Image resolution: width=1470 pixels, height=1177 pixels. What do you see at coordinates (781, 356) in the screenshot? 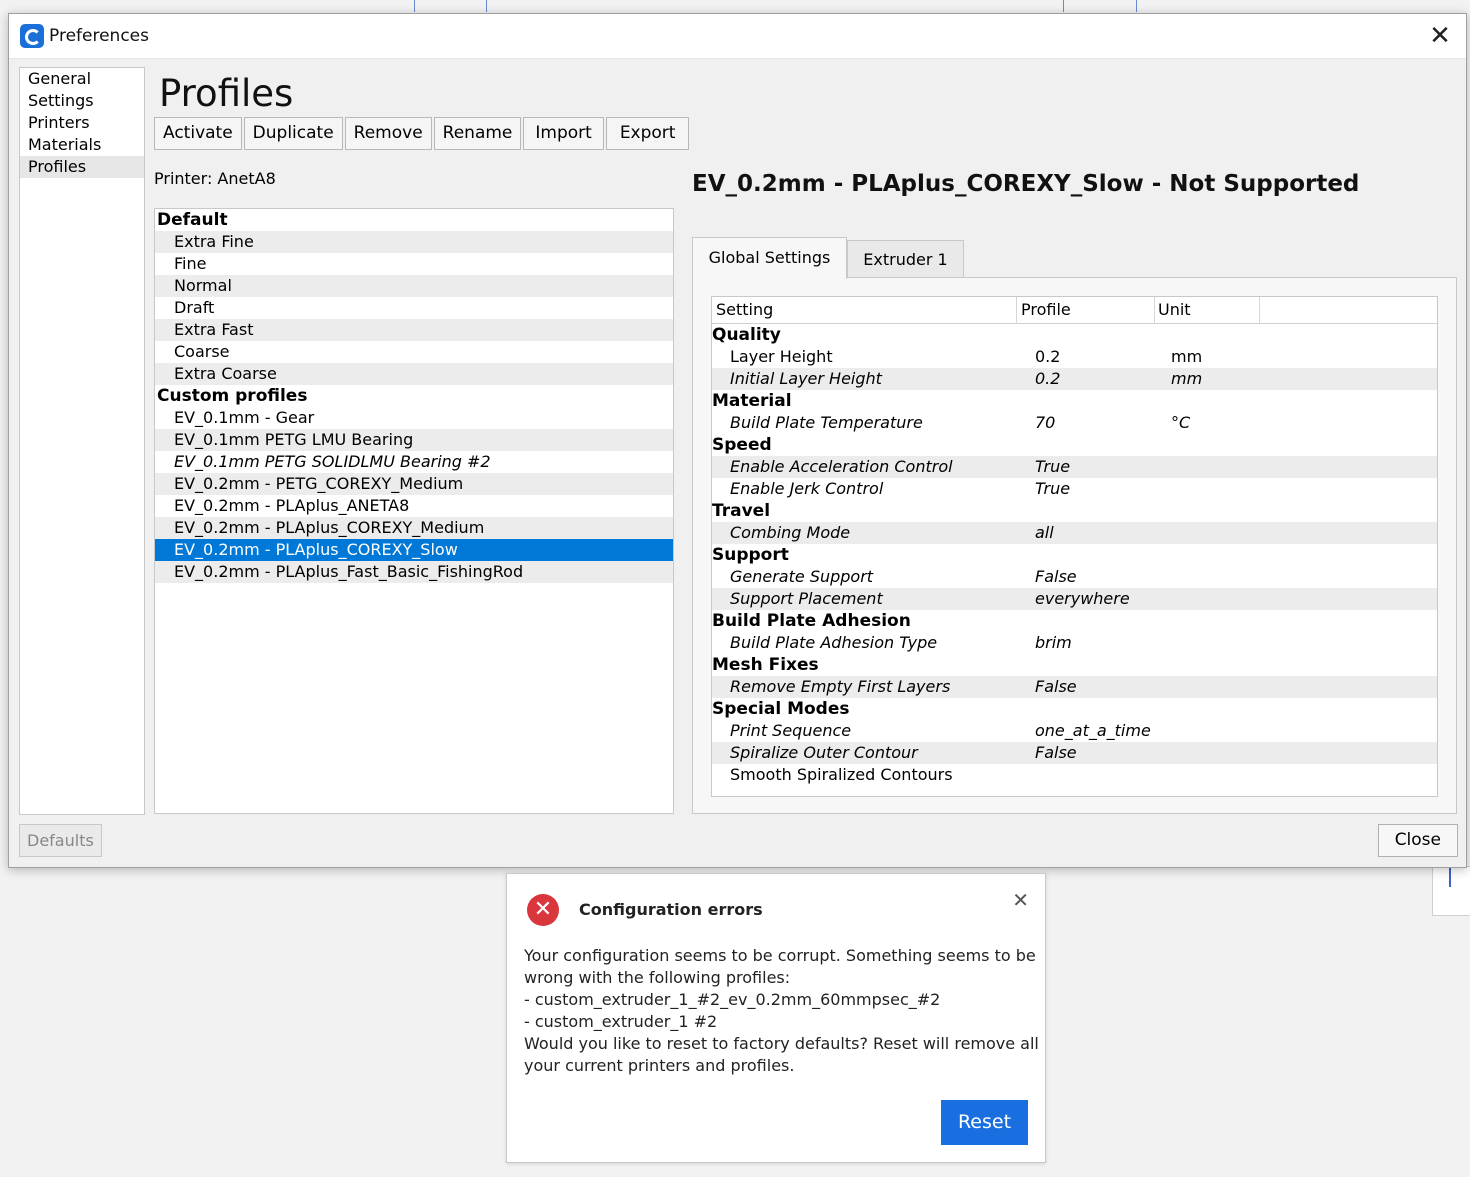
I see `setting-name: Layer Height` at bounding box center [781, 356].